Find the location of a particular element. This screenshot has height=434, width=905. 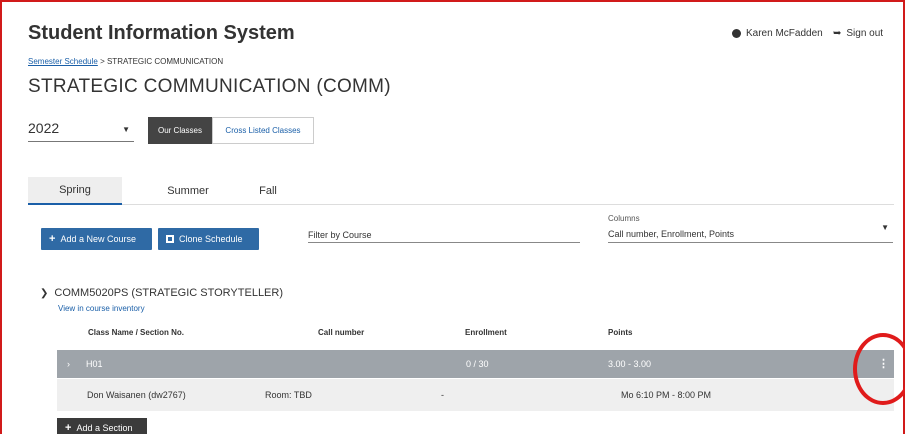

detail-dash: - is located at coordinates (442, 395).